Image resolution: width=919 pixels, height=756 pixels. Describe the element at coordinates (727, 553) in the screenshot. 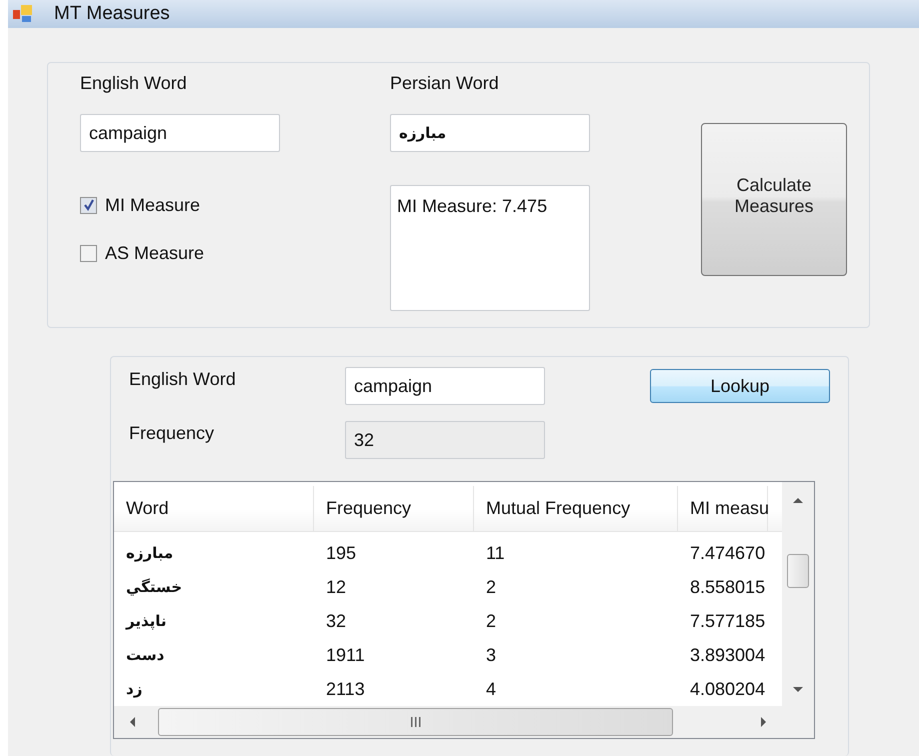

I see `table-cell-text: 7.474670` at that location.